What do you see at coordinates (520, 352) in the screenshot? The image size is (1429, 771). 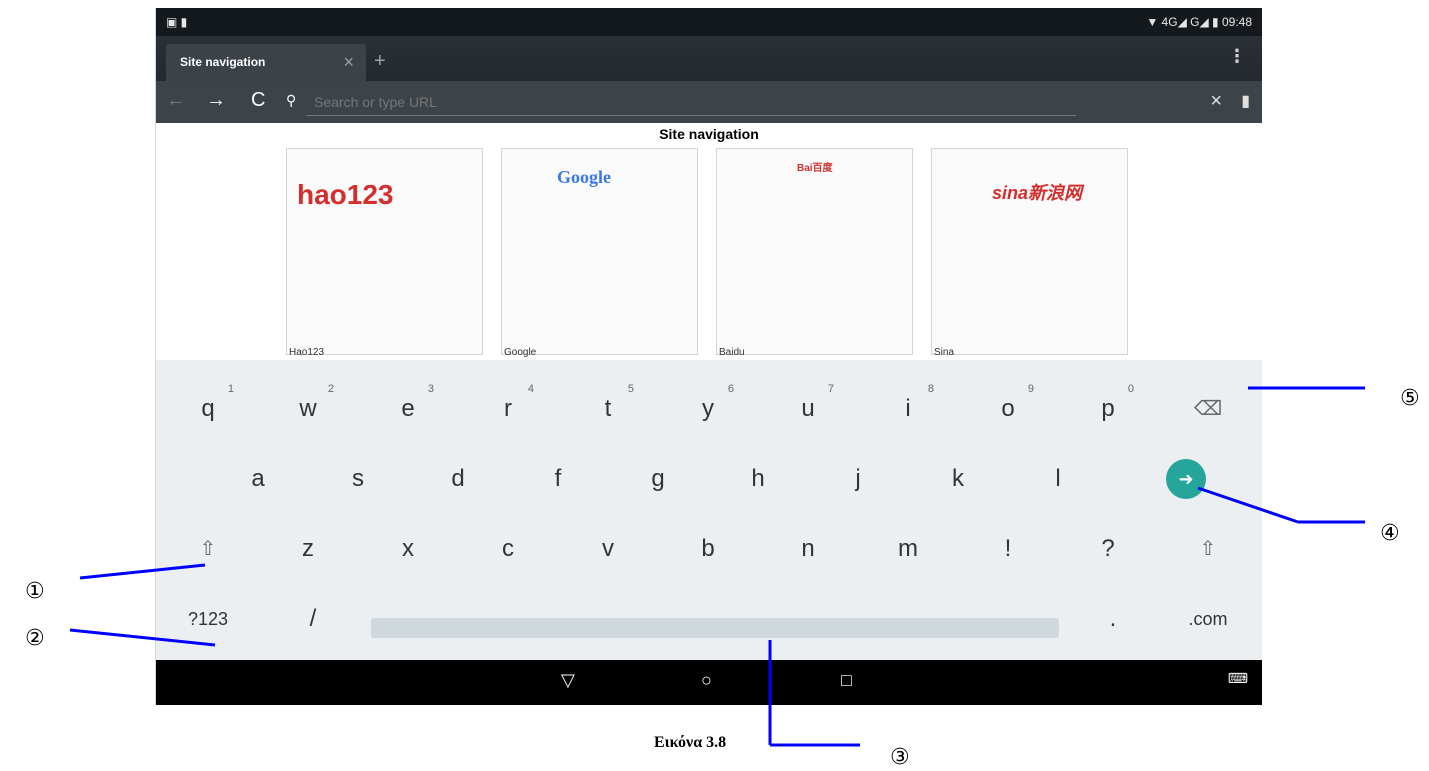 I see `thumbnail-label: Google` at bounding box center [520, 352].